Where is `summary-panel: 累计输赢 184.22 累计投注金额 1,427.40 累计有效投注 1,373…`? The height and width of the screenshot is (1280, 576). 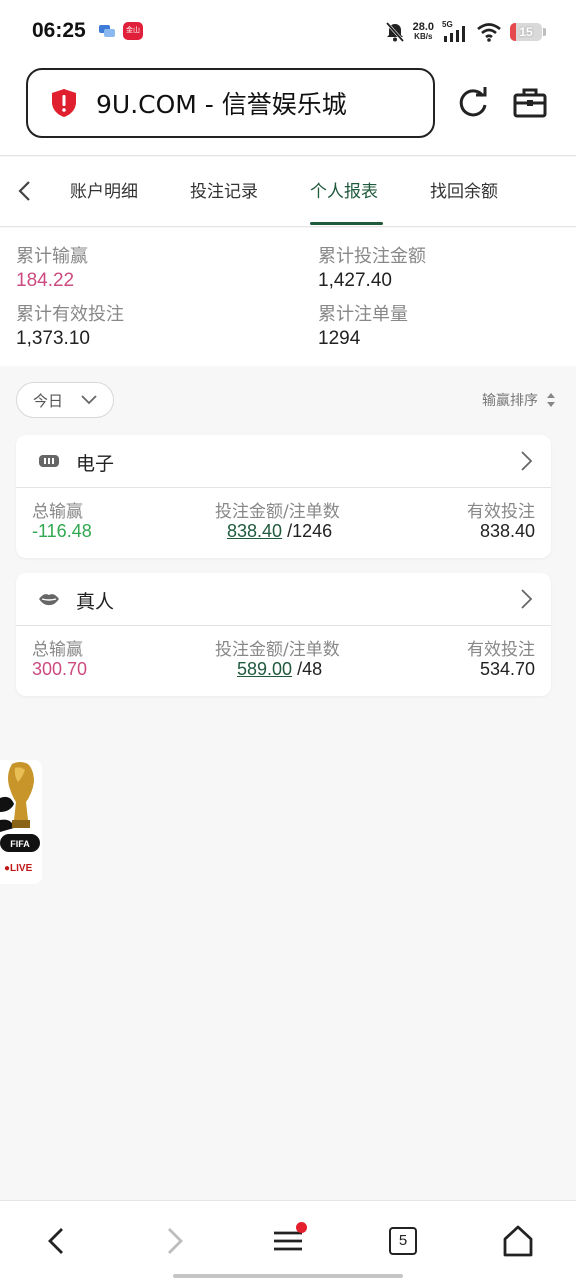
summary-panel: 累计输赢 184.22 累计投注金额 1,427.40 累计有效投注 1,373… is located at coordinates (288, 297).